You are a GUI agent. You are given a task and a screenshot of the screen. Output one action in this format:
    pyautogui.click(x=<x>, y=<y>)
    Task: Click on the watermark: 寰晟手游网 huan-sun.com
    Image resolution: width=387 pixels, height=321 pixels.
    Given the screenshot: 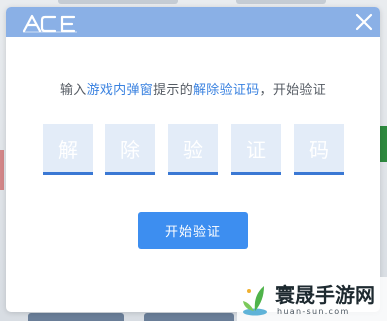 What is the action you would take?
    pyautogui.click(x=312, y=299)
    